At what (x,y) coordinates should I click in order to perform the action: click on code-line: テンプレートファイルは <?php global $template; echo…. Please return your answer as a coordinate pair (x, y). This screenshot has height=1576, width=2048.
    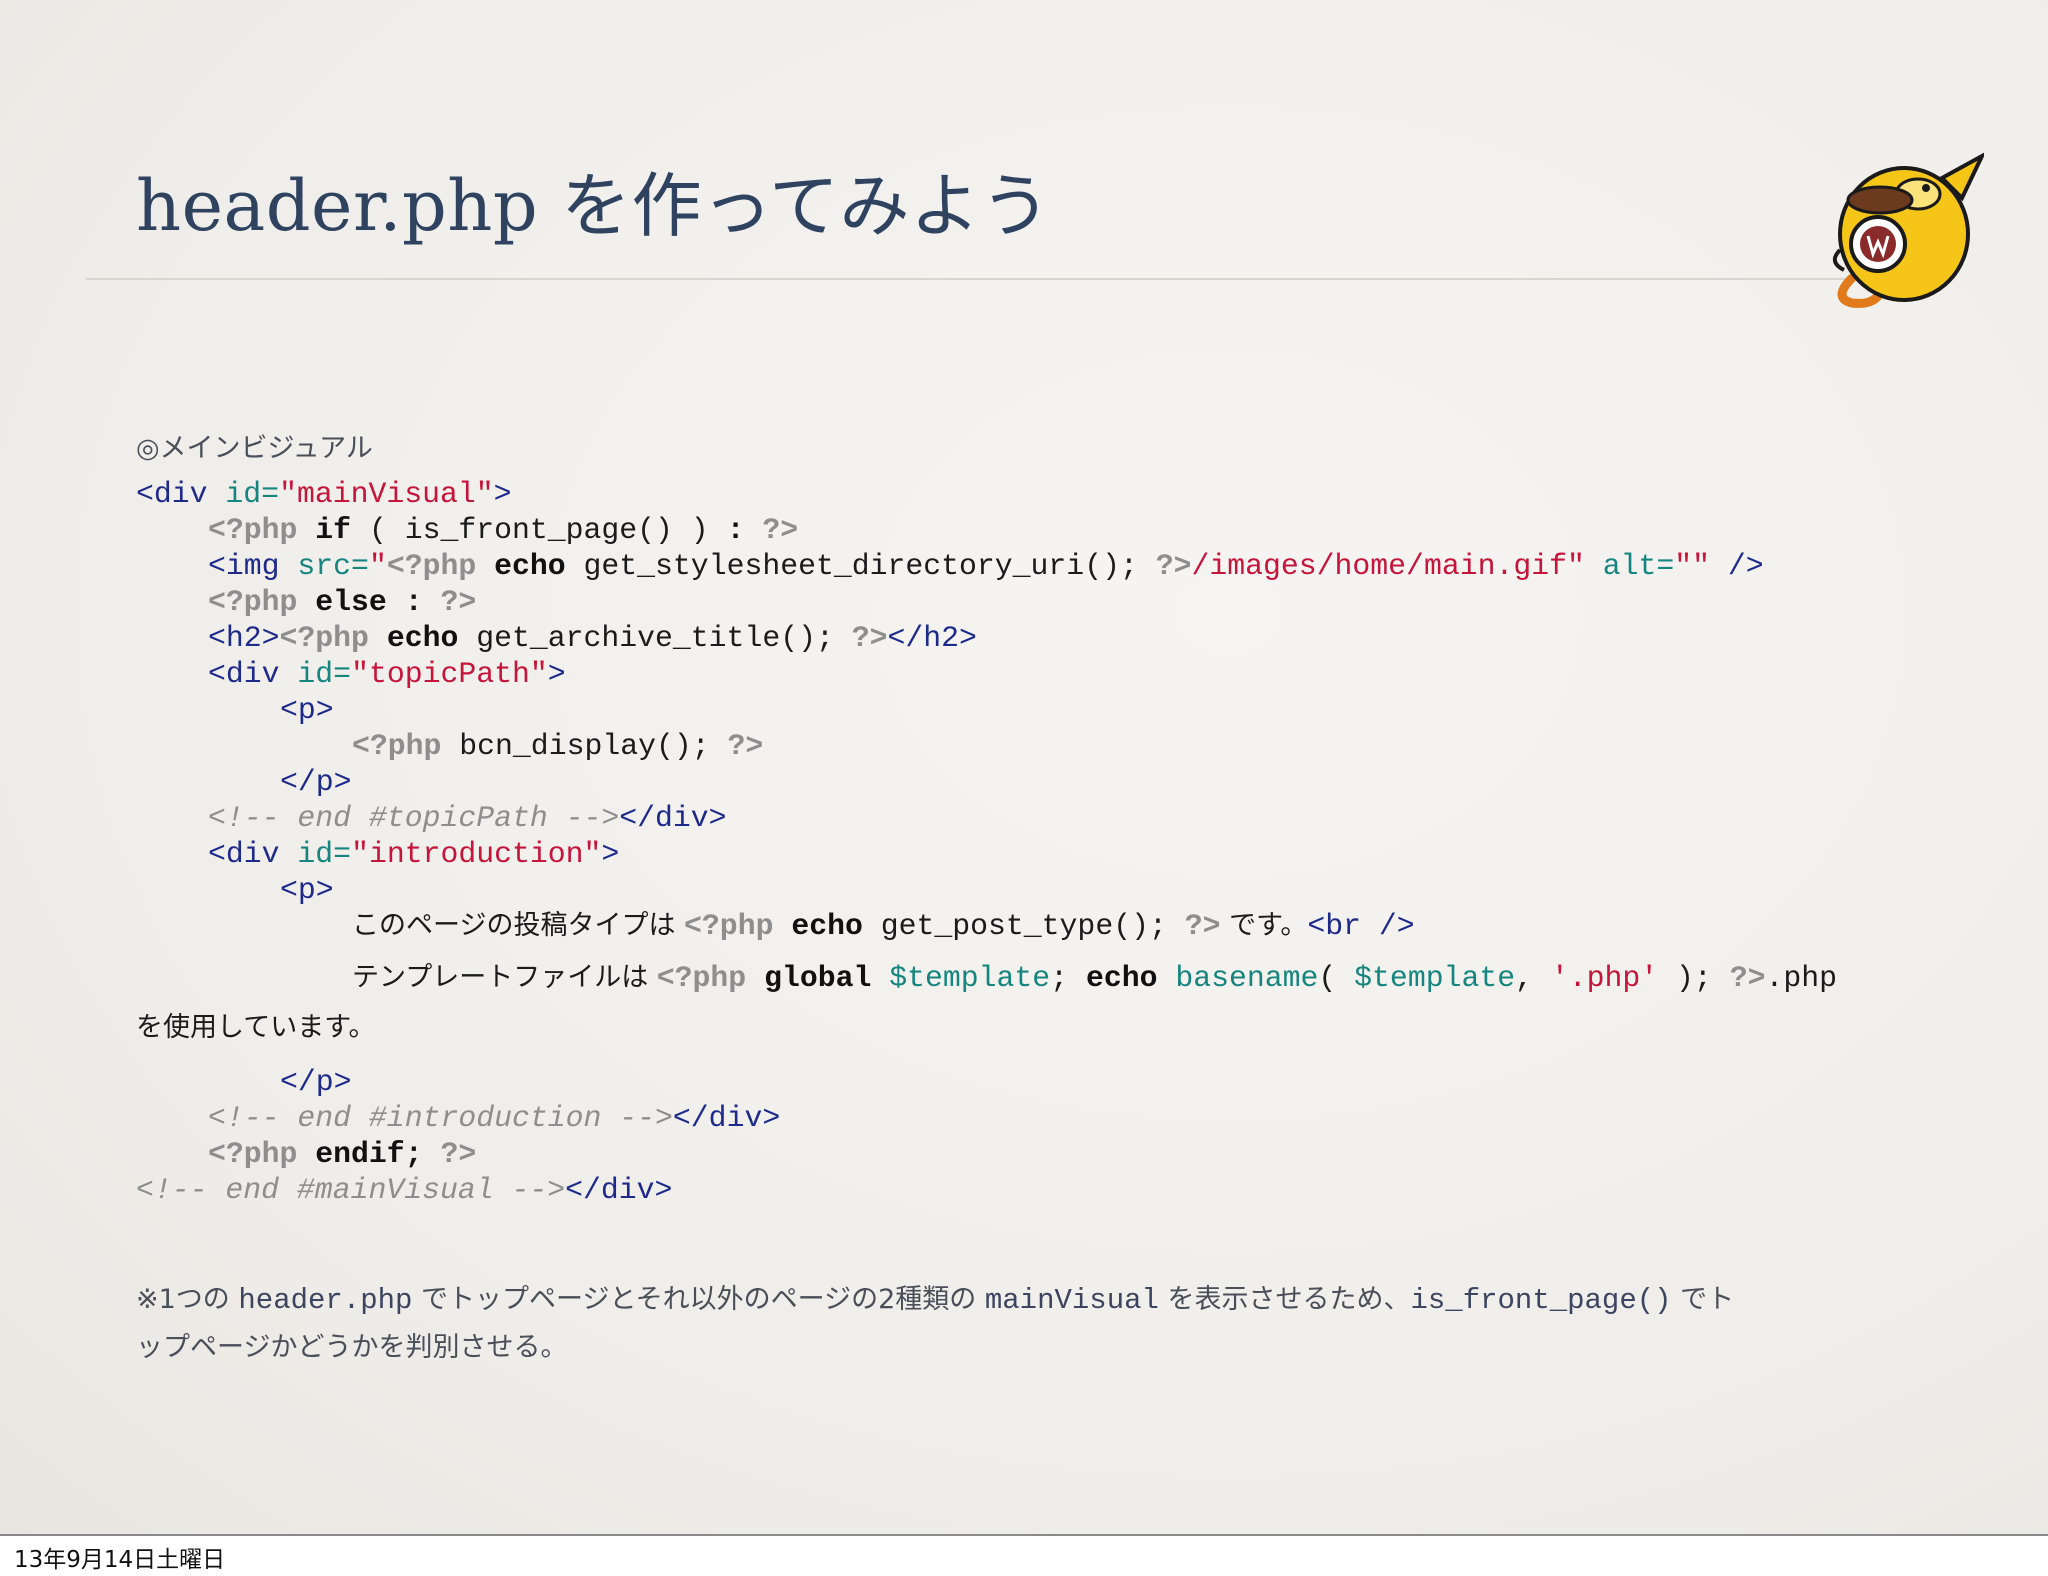
    Looking at the image, I should click on (1094, 978).